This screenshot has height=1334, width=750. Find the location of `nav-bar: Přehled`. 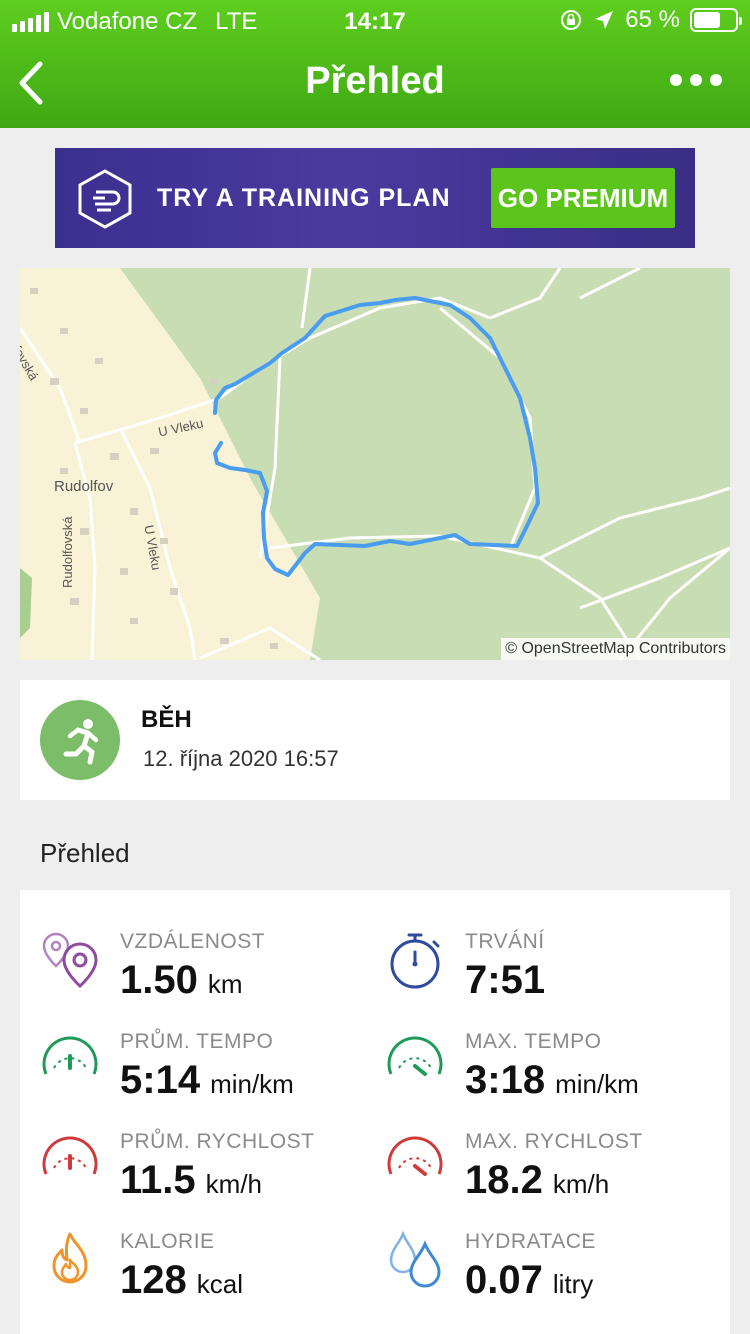

nav-bar: Přehled is located at coordinates (375, 85).